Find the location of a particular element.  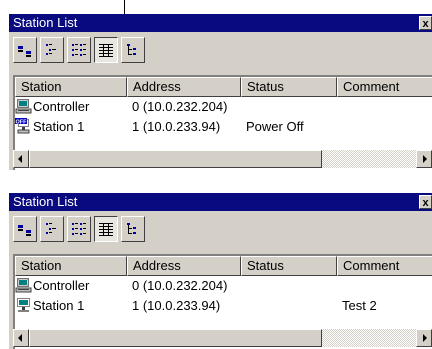

station-icon is located at coordinates (23, 305).